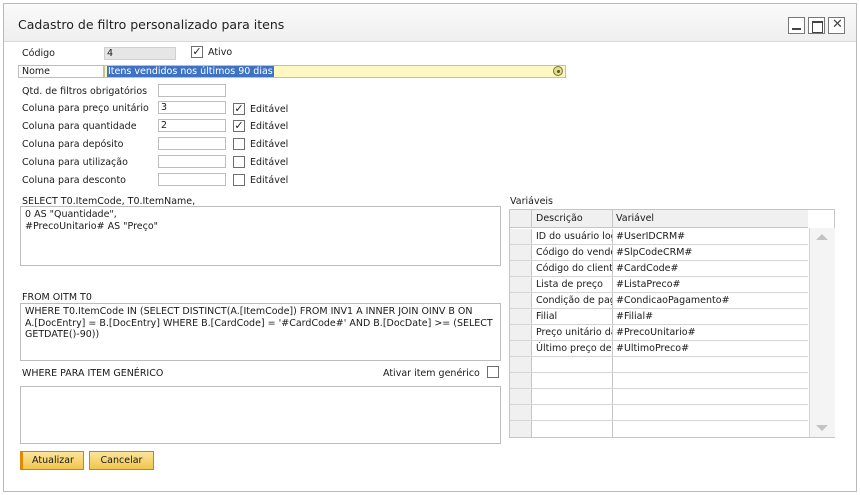 The width and height of the screenshot is (860, 495). I want to click on descricao-cell: Filial, so click(572, 316).